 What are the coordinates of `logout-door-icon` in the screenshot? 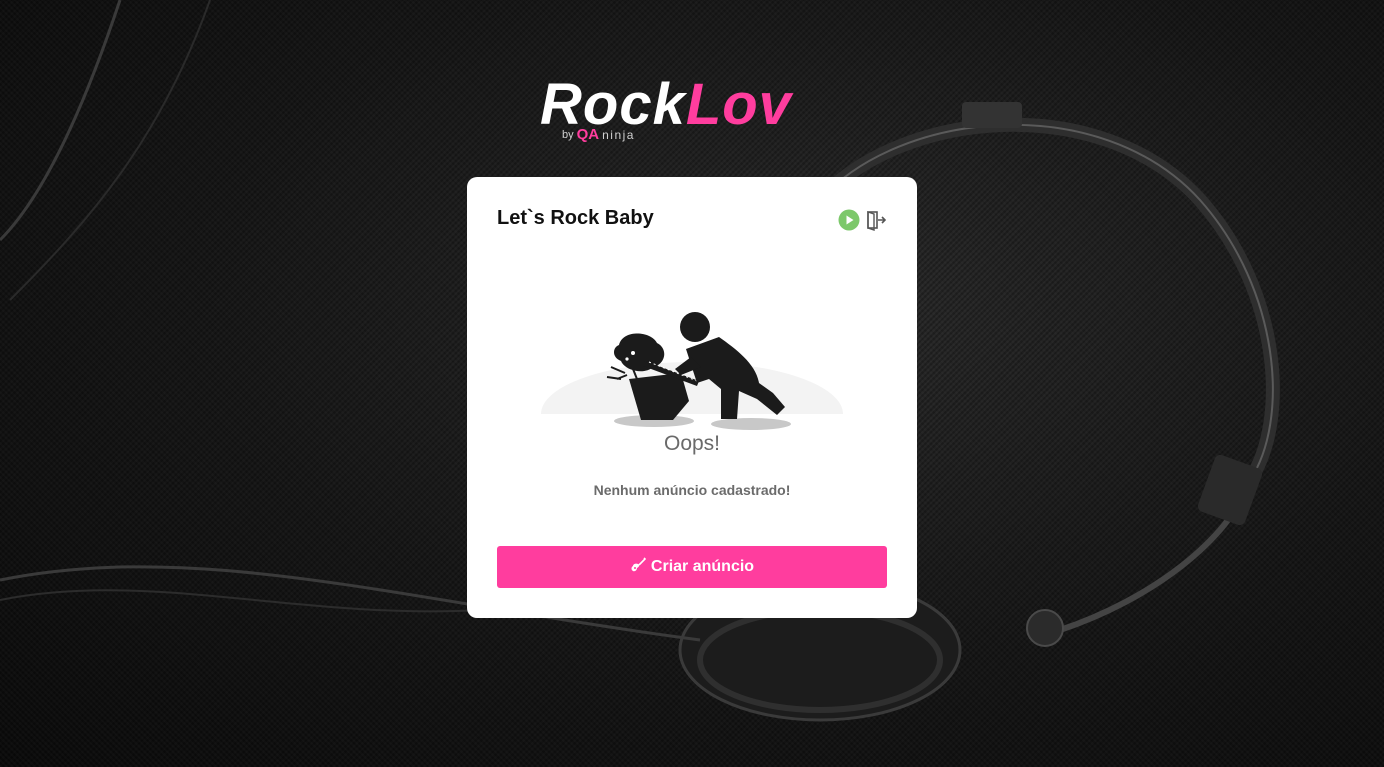 It's located at (875, 219).